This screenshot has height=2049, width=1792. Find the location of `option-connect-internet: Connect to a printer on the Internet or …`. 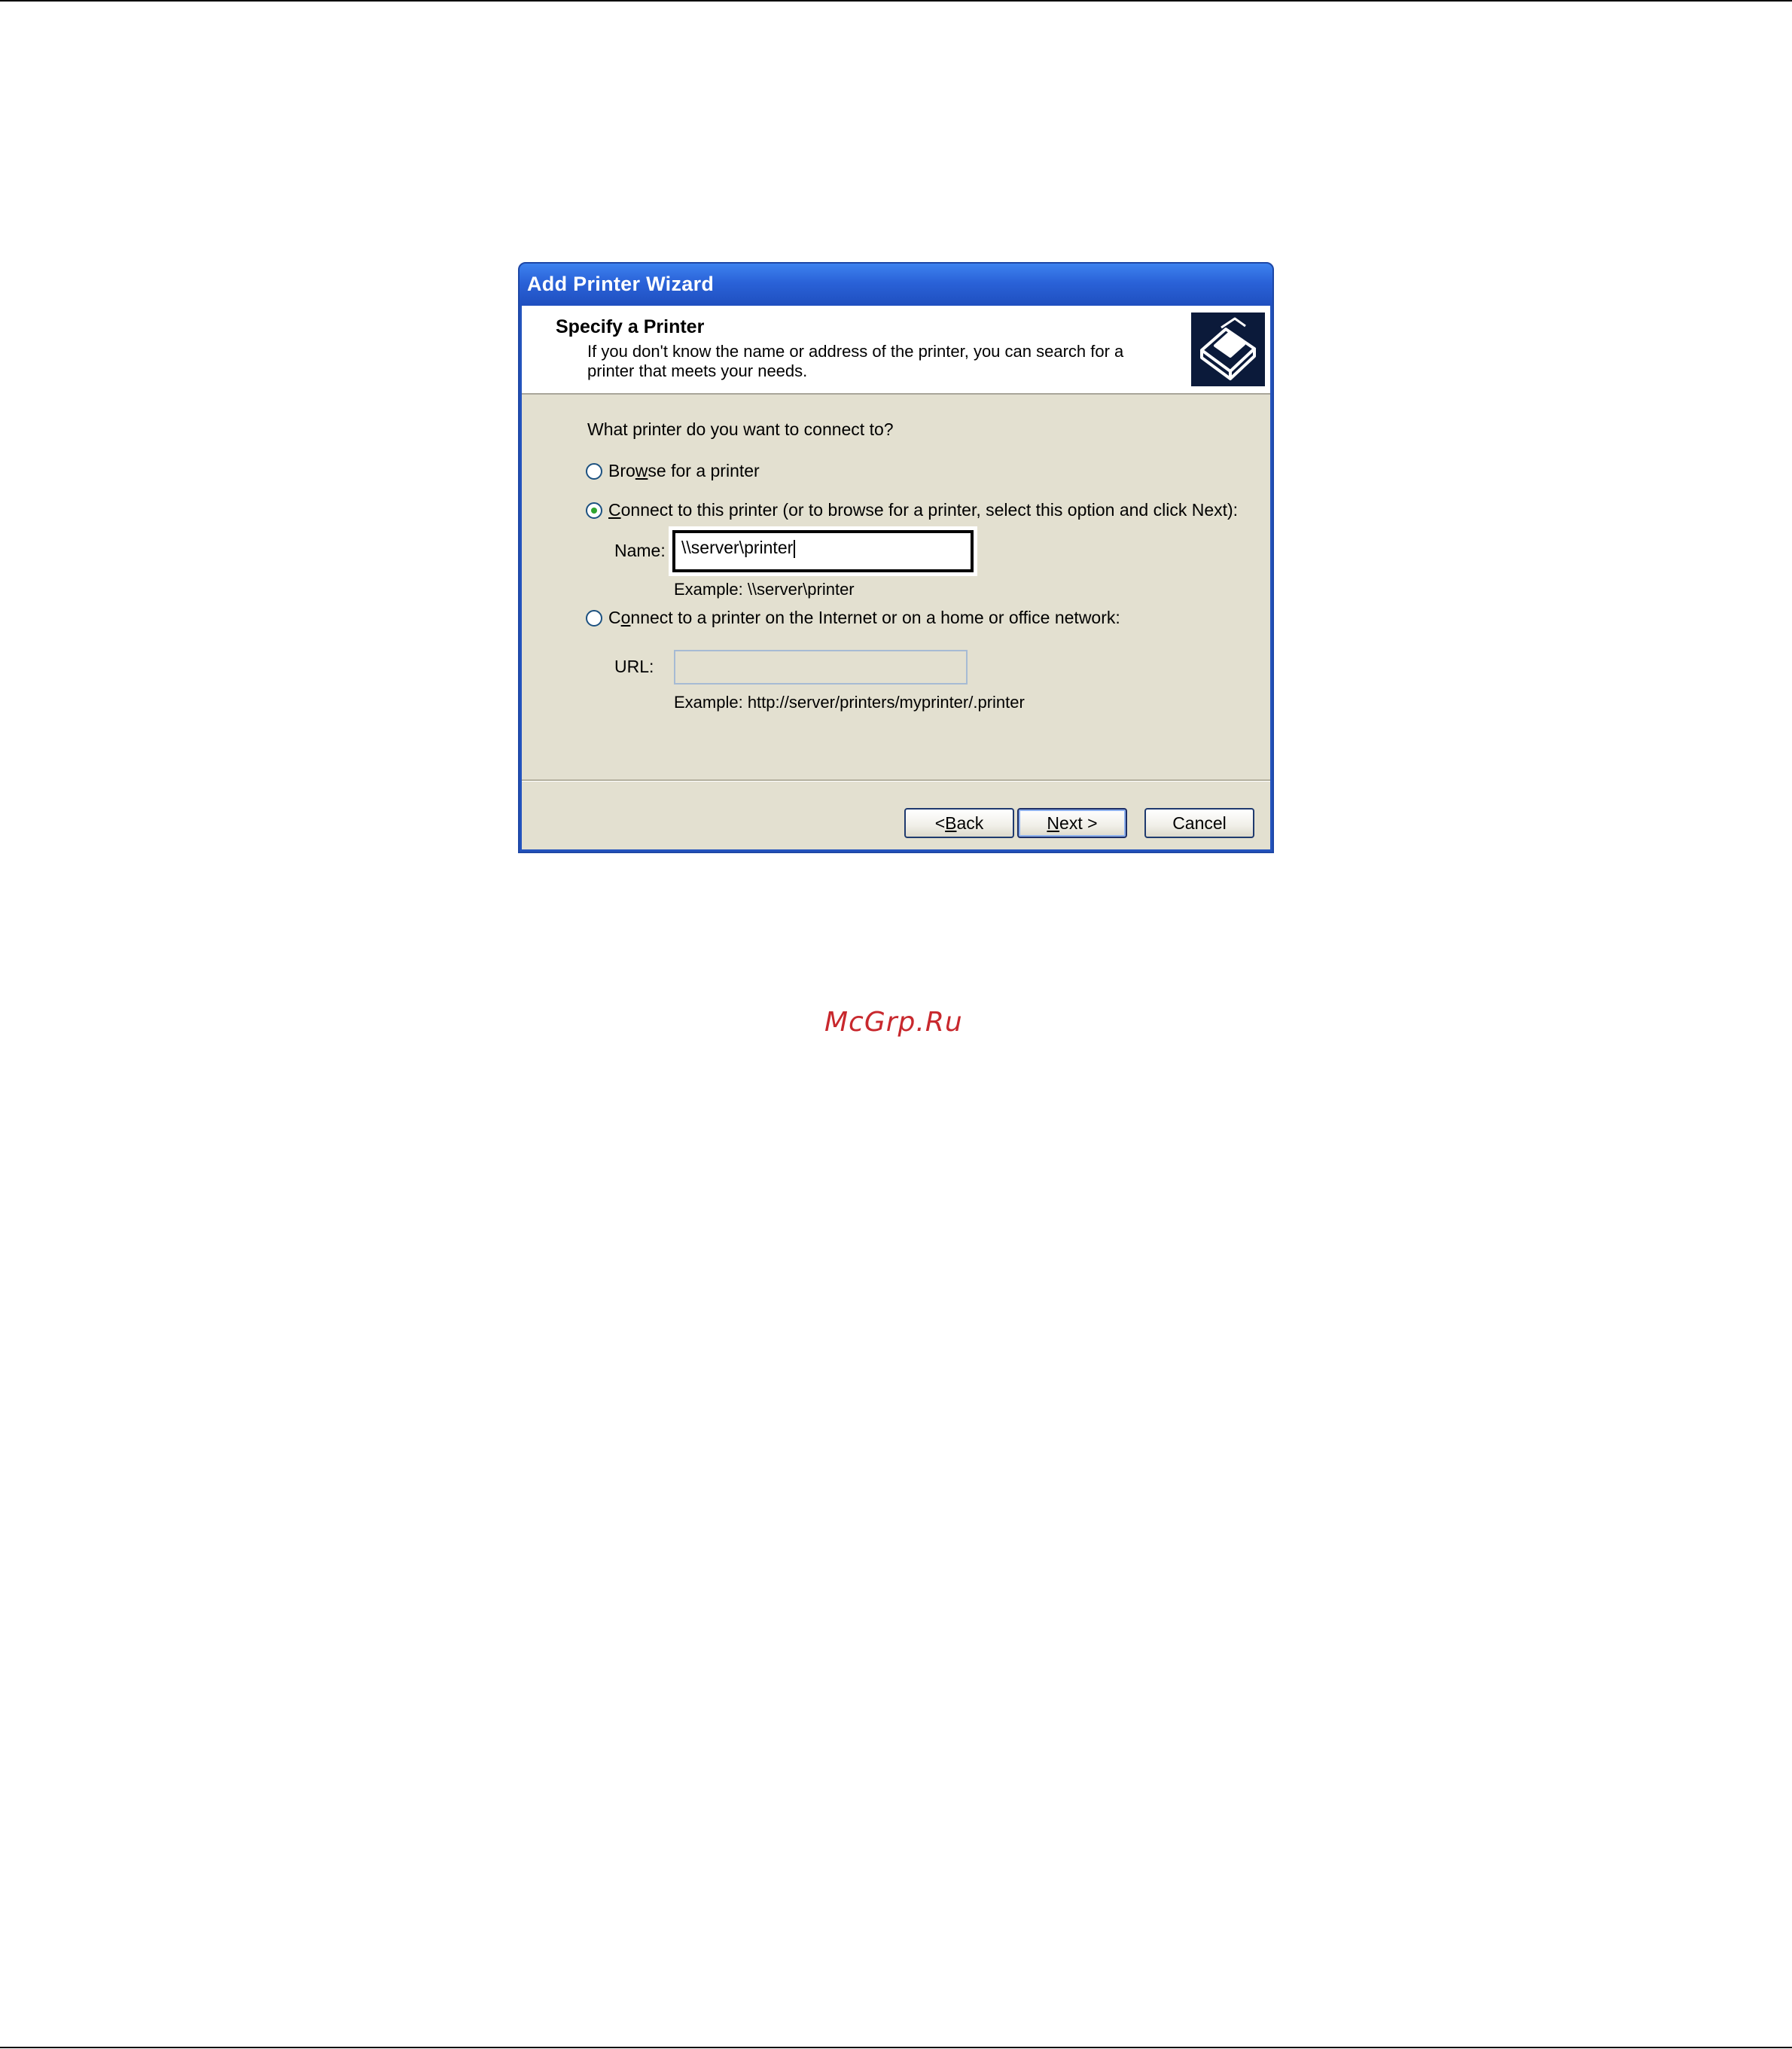

option-connect-internet: Connect to a printer on the Internet or … is located at coordinates (853, 618).